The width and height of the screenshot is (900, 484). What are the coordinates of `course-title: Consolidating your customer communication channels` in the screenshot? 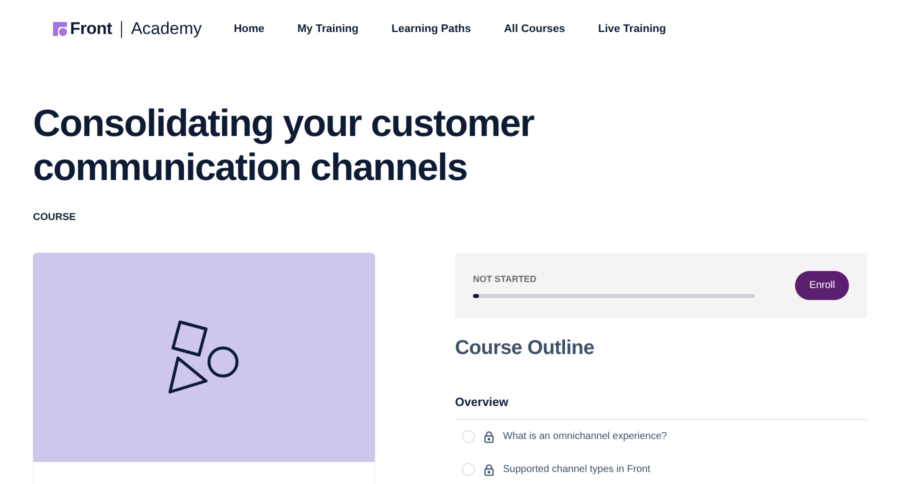 It's located at (284, 146).